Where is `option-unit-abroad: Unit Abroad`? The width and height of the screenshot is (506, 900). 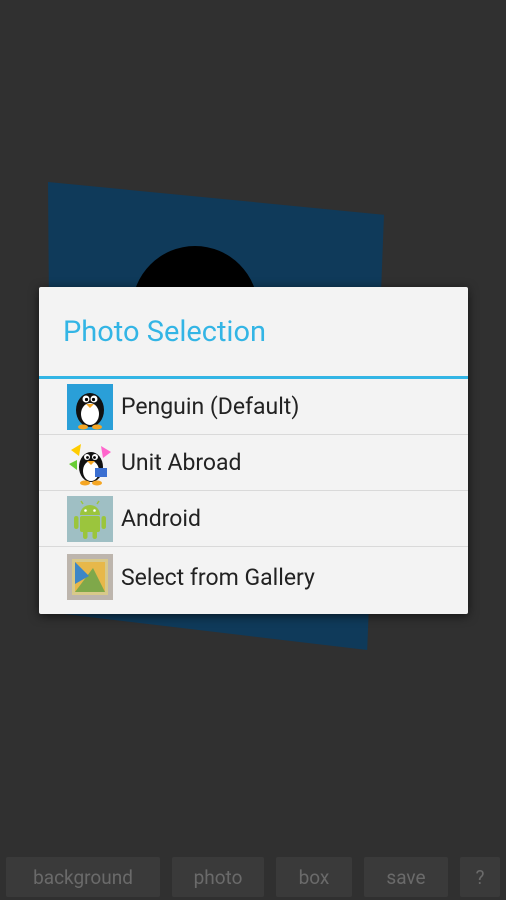 option-unit-abroad: Unit Abroad is located at coordinates (253, 463).